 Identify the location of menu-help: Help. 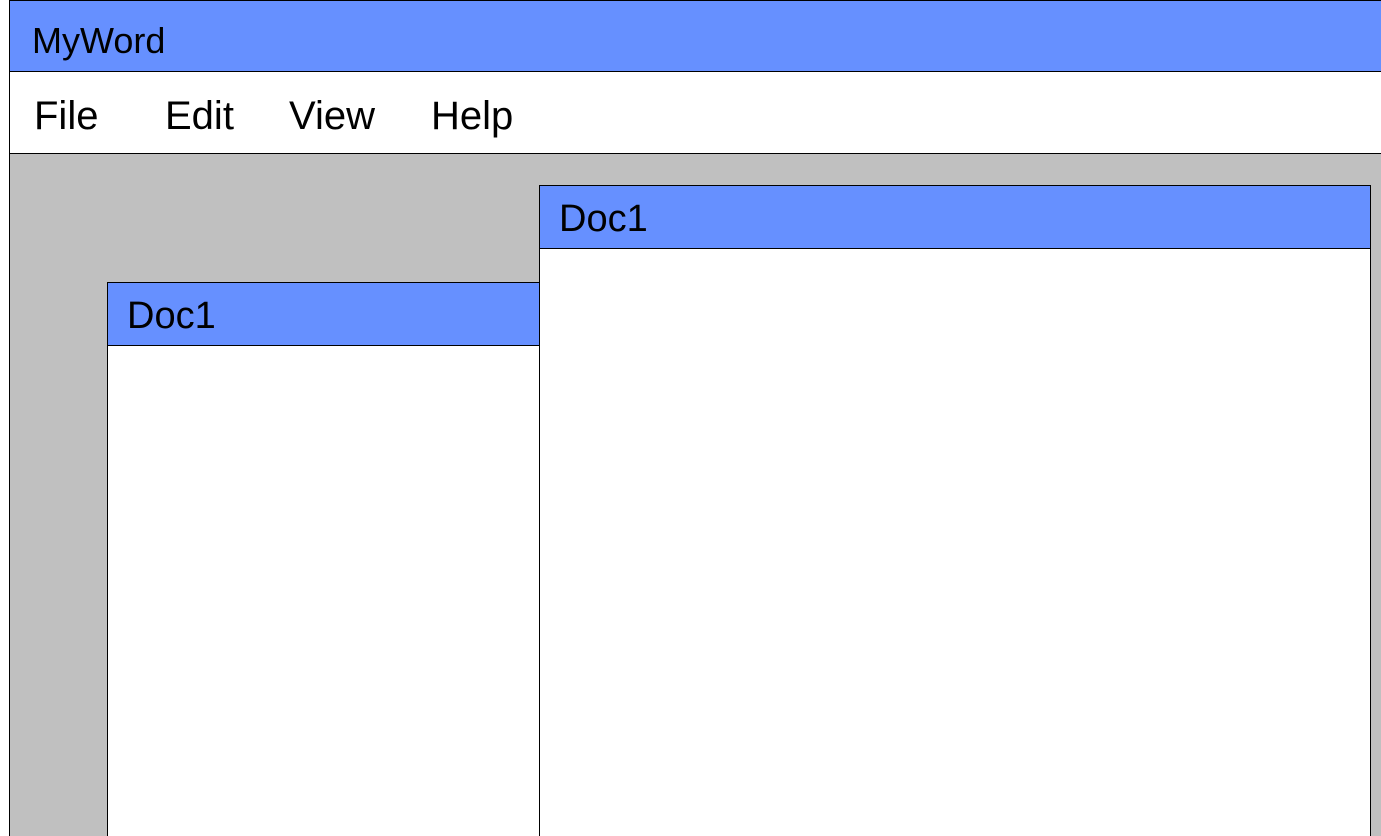
(472, 116).